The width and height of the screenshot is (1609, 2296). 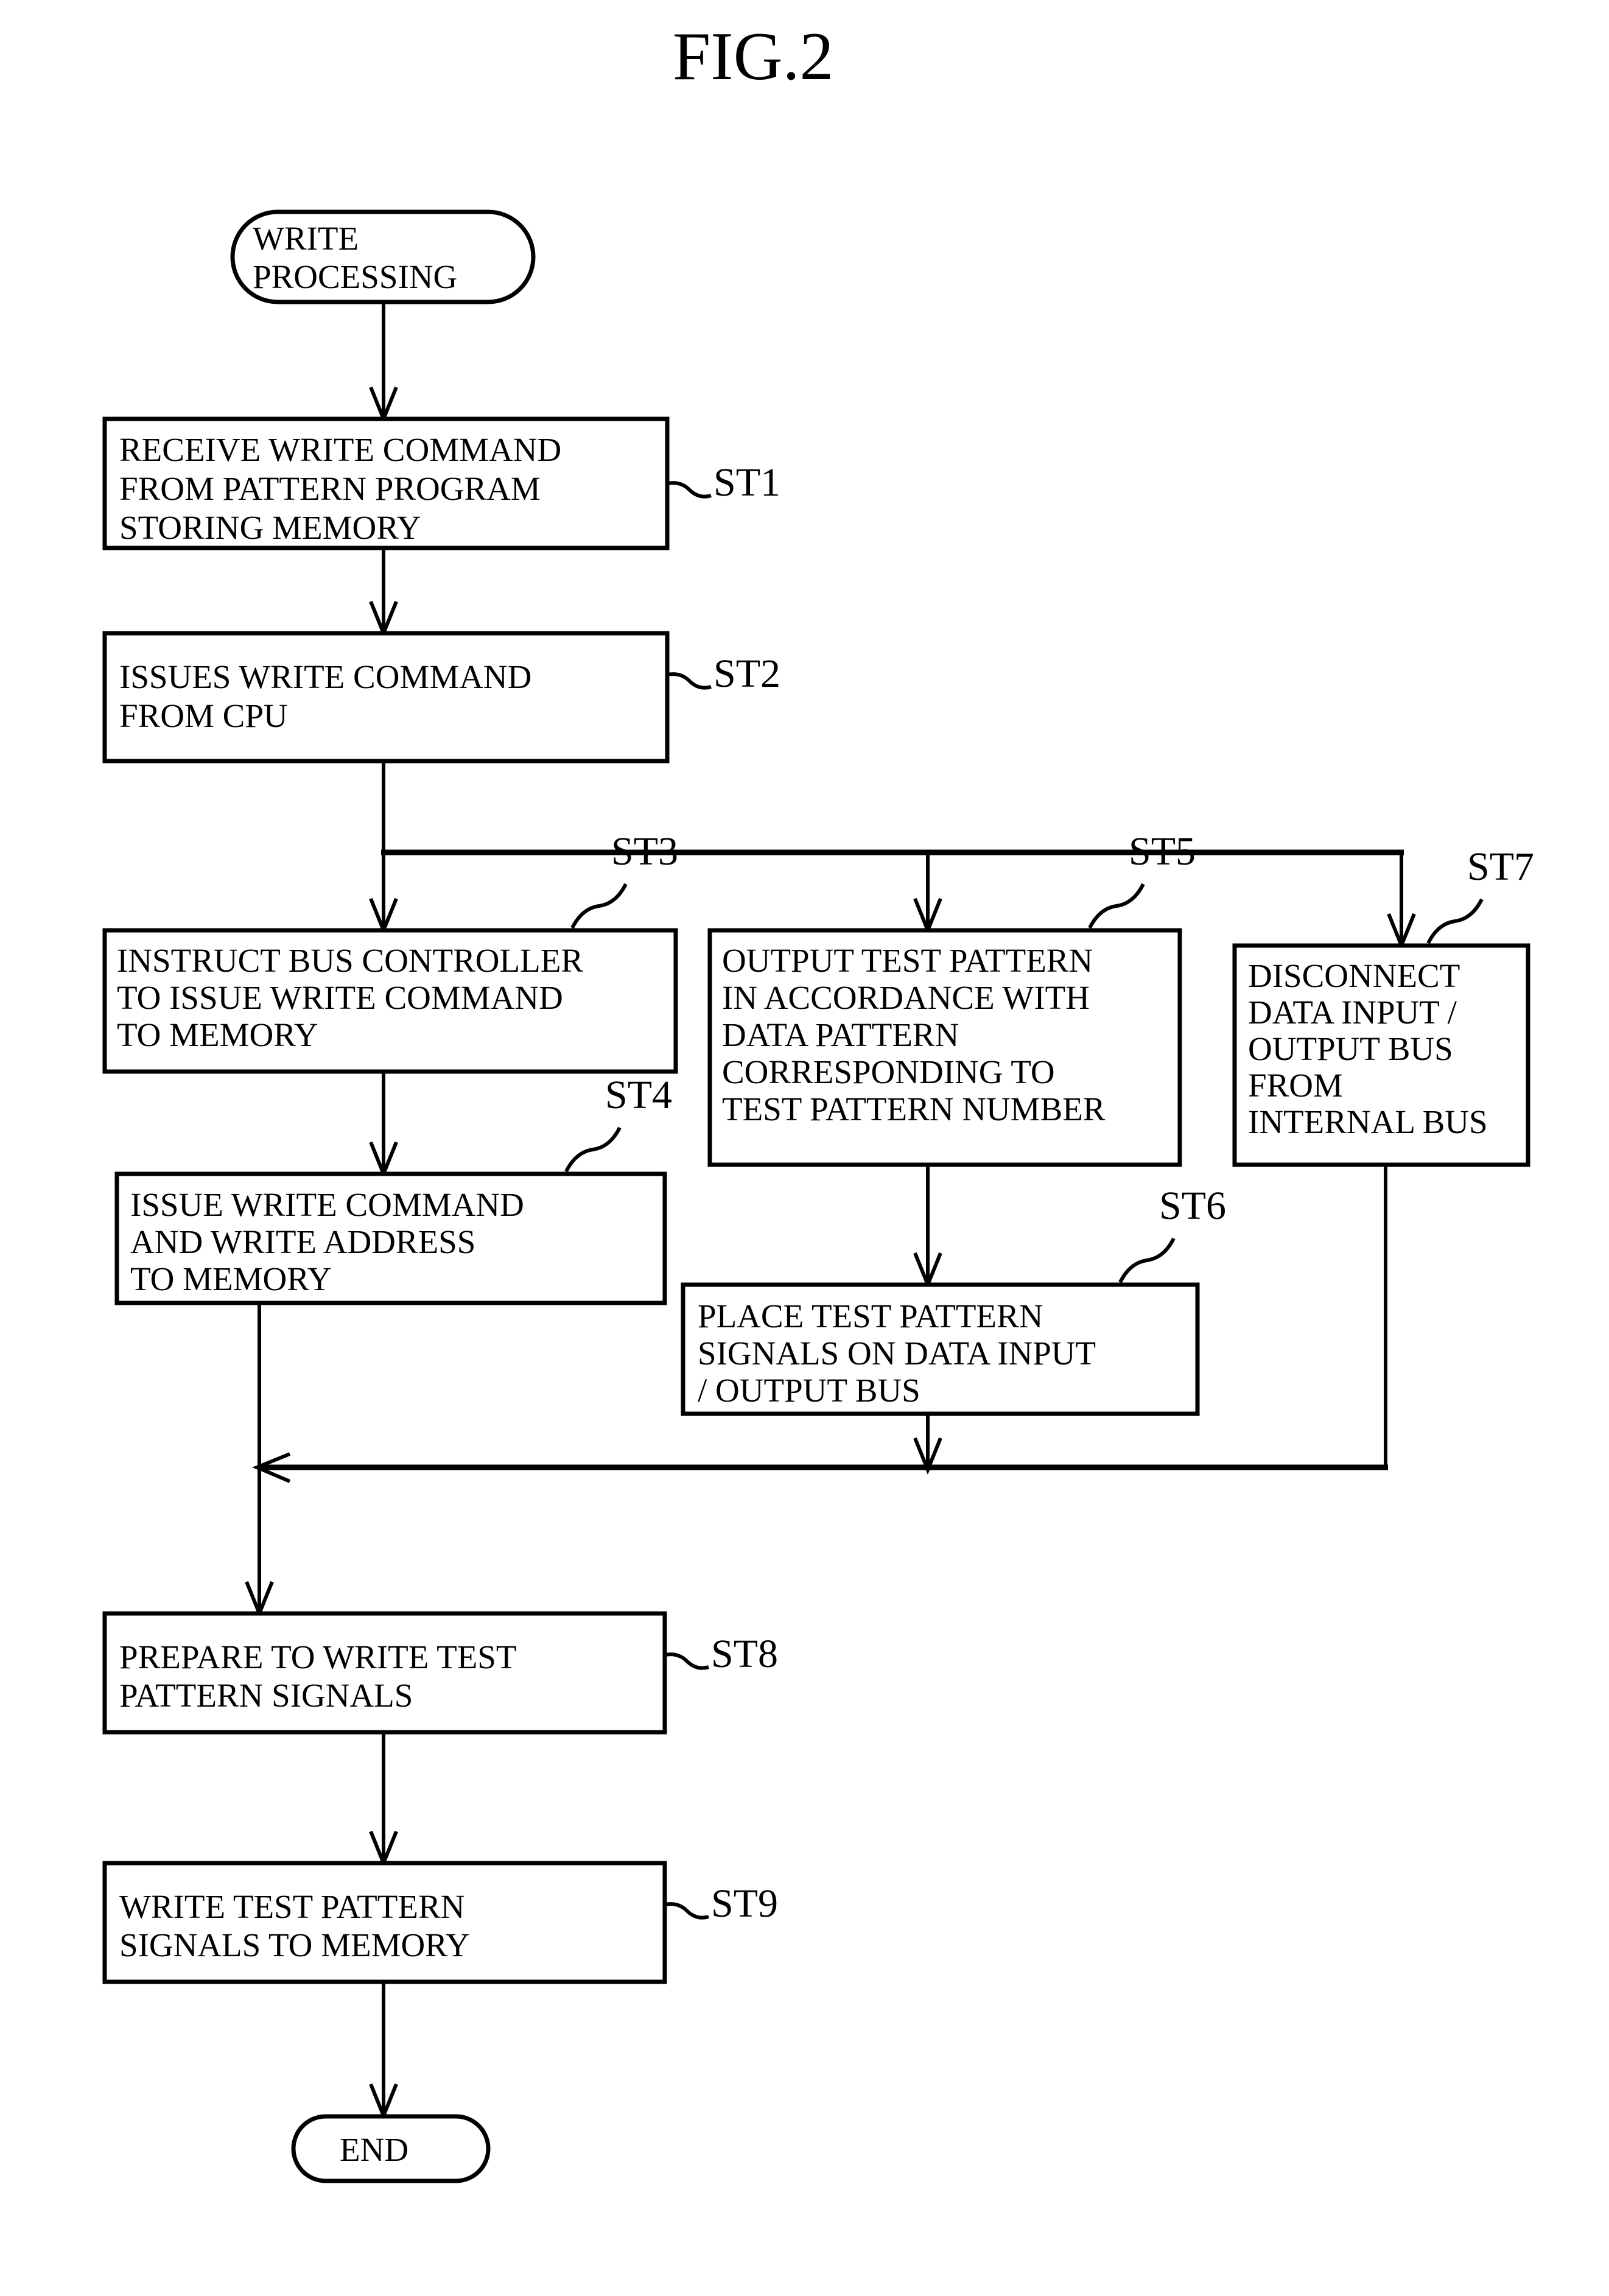 I want to click on st5-line-1: OUTPUT TEST PATTERN, so click(x=907, y=961).